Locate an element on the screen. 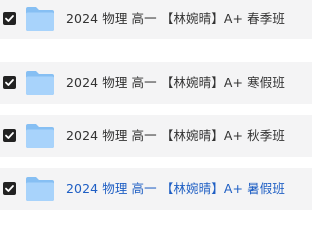 The height and width of the screenshot is (240, 320). file-name: 2024 物理 高一 【林婉晴】A+ 寒假班 is located at coordinates (175, 83).